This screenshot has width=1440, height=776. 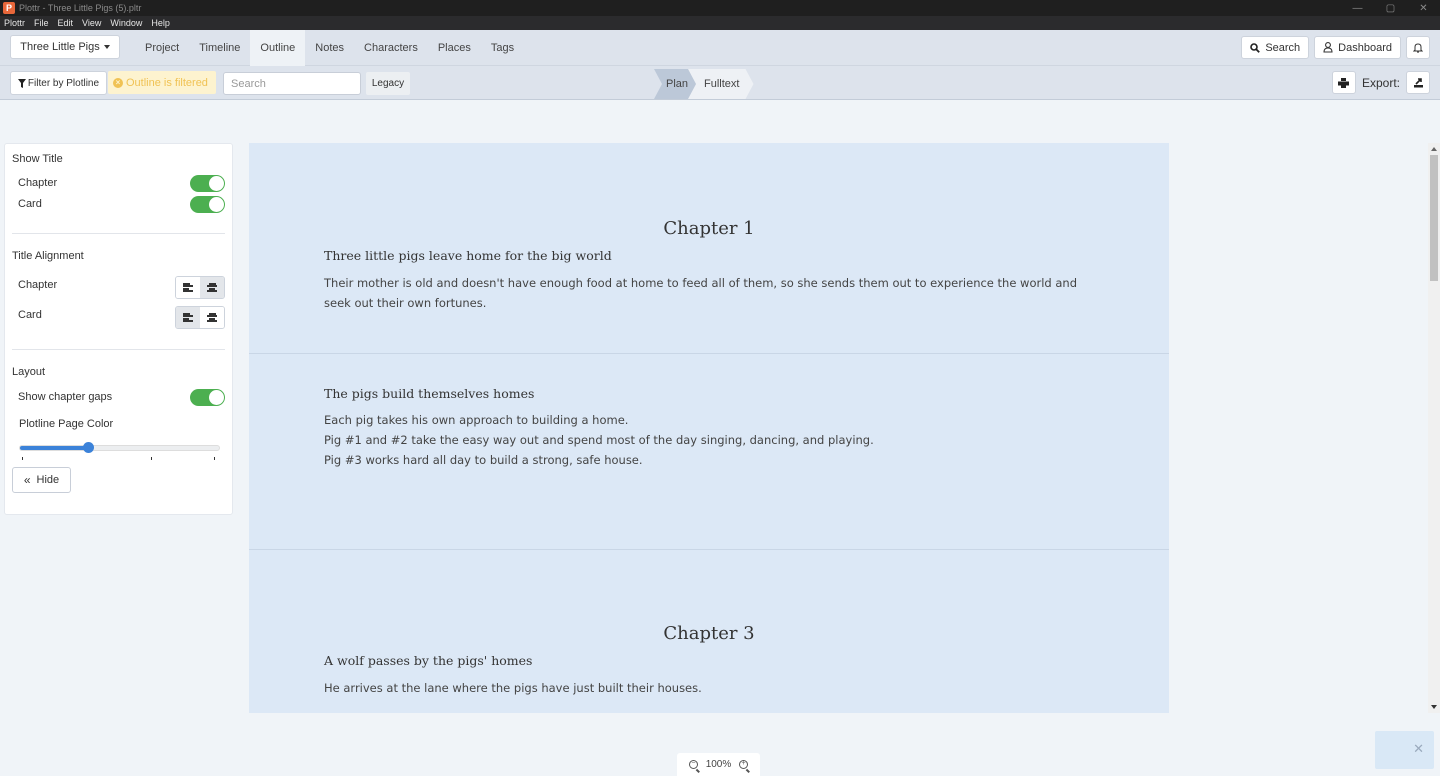 What do you see at coordinates (1434, 428) in the screenshot?
I see `vertical-scrollbar` at bounding box center [1434, 428].